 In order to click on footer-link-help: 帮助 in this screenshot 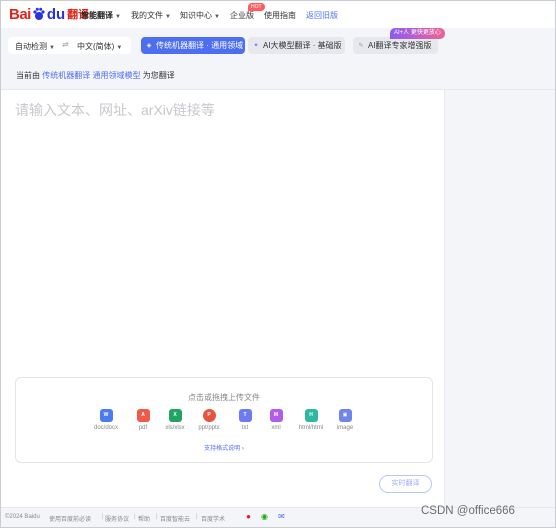, I will do `click(144, 518)`.